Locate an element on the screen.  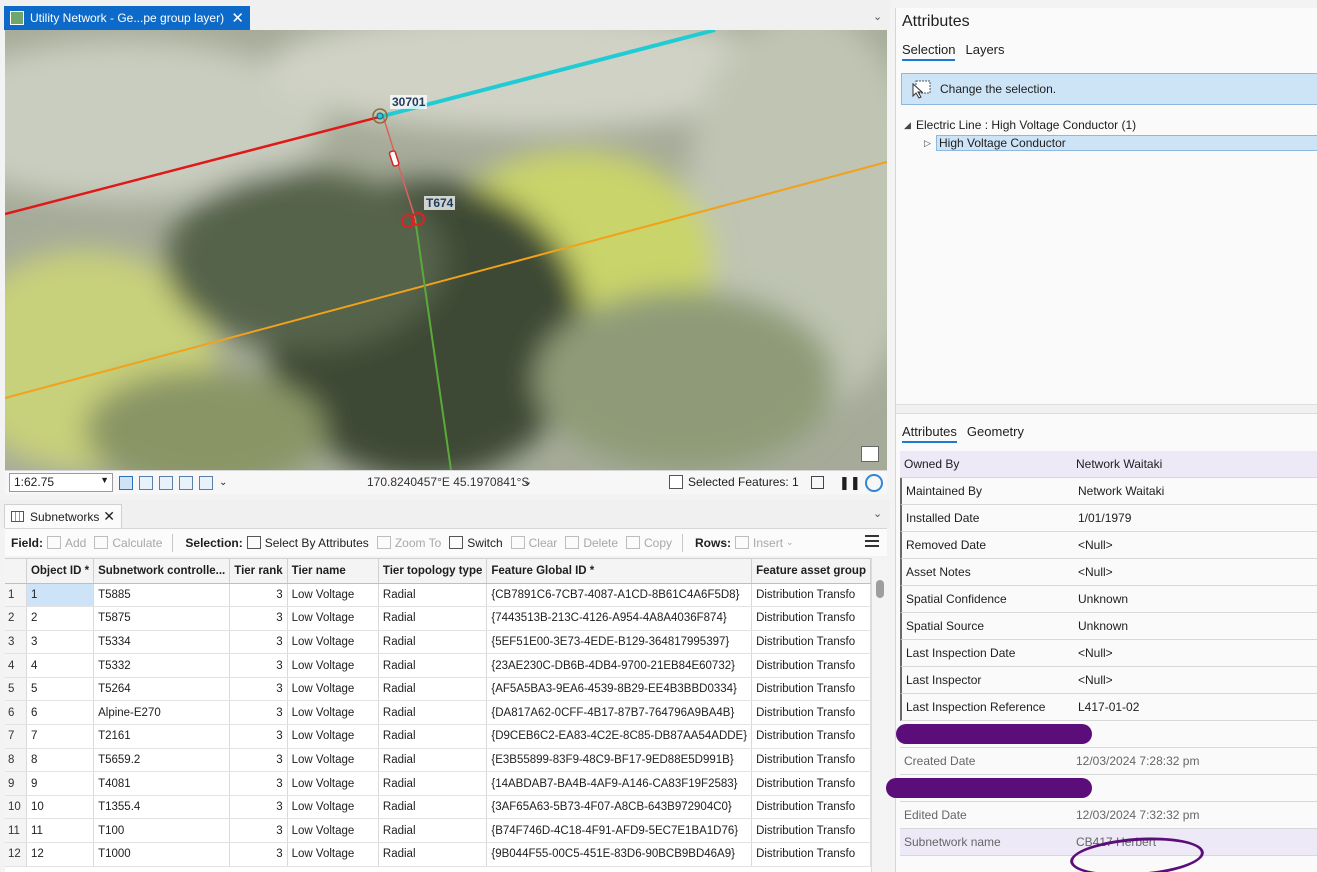
table-cell: {5EF51E00-3E73-4EDE-B129-364817995397} is located at coordinates (619, 642).